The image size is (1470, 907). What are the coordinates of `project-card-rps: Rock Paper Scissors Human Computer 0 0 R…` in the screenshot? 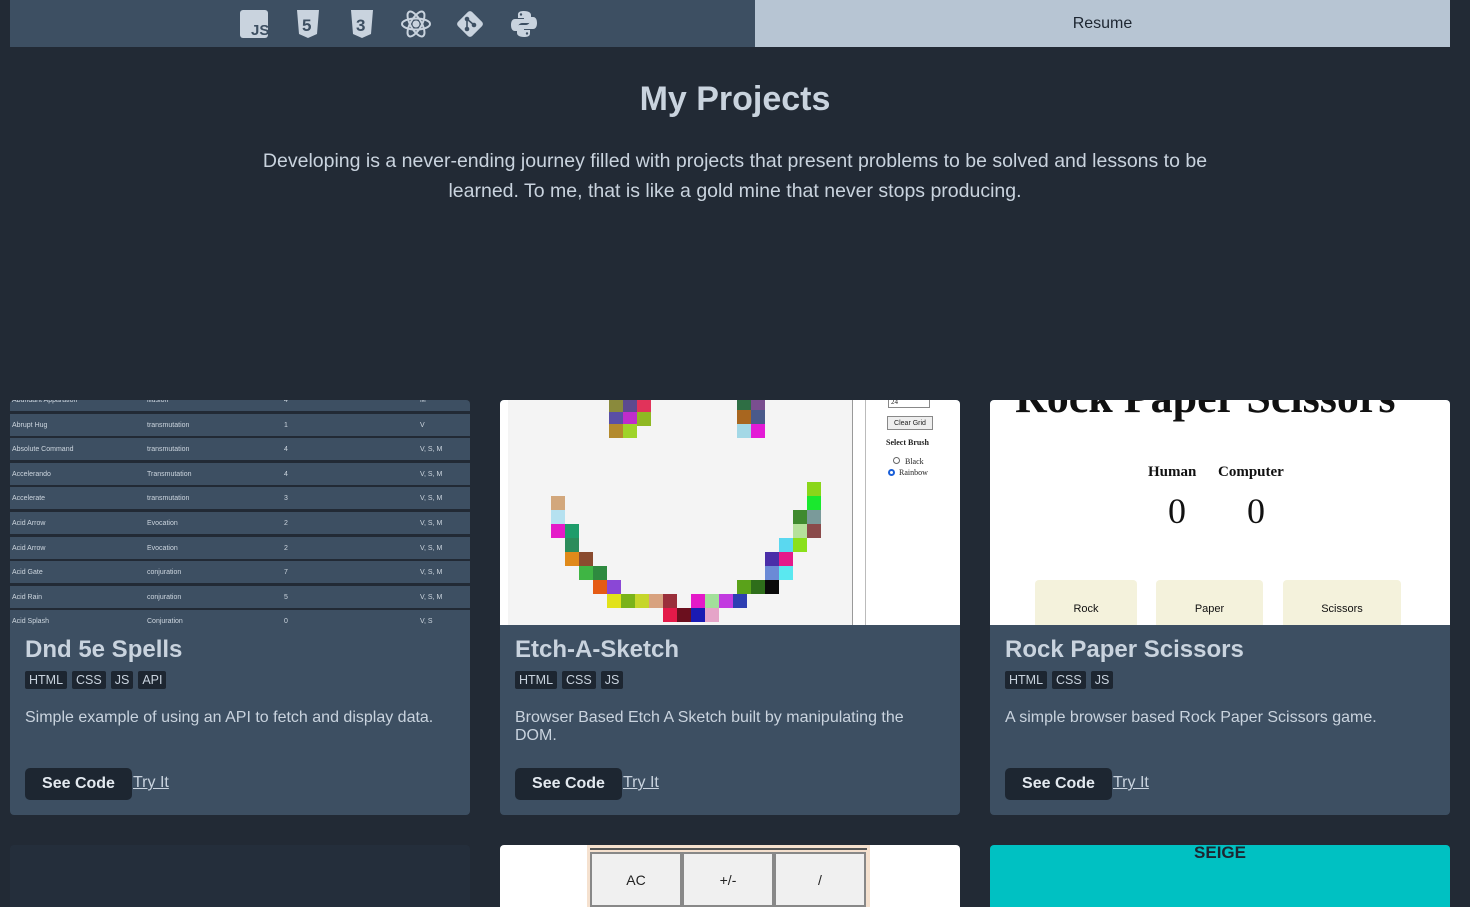 It's located at (1220, 607).